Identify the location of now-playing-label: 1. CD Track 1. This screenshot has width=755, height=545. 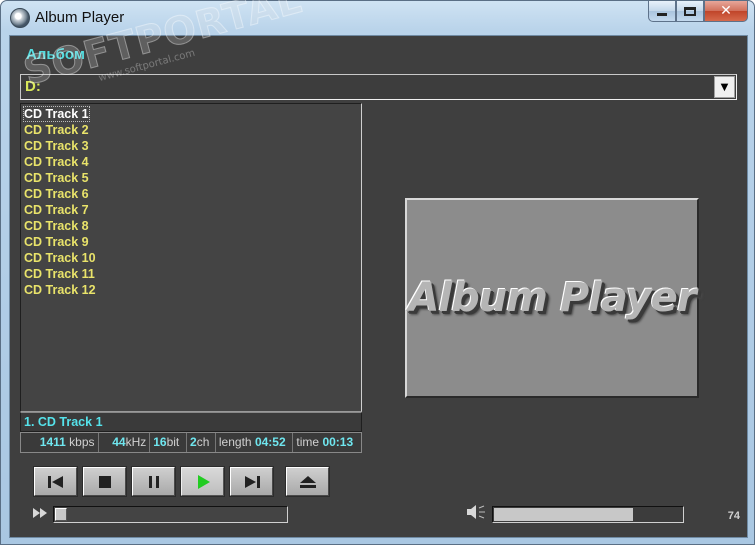
(191, 422).